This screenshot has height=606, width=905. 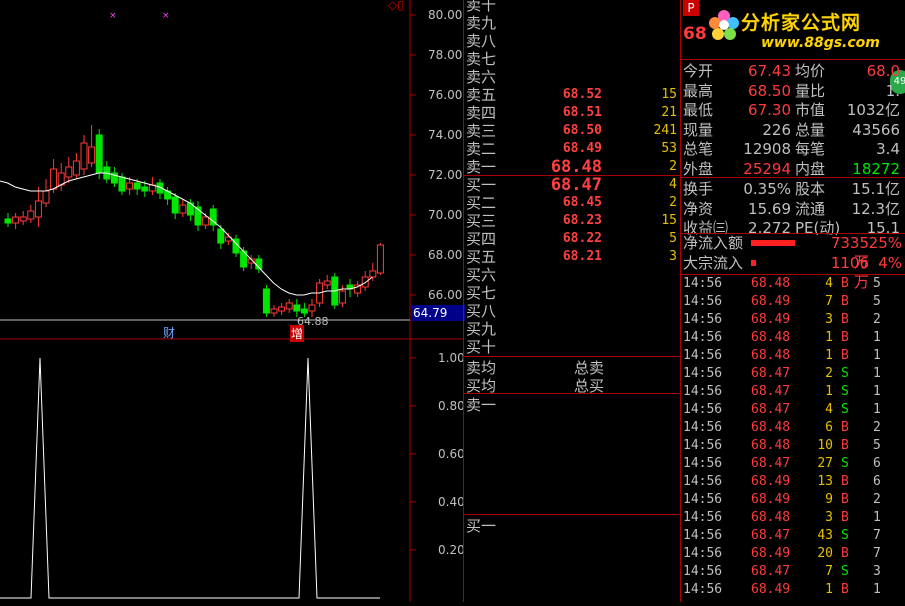 I want to click on window-controls-icon: ◇▯, so click(x=396, y=6).